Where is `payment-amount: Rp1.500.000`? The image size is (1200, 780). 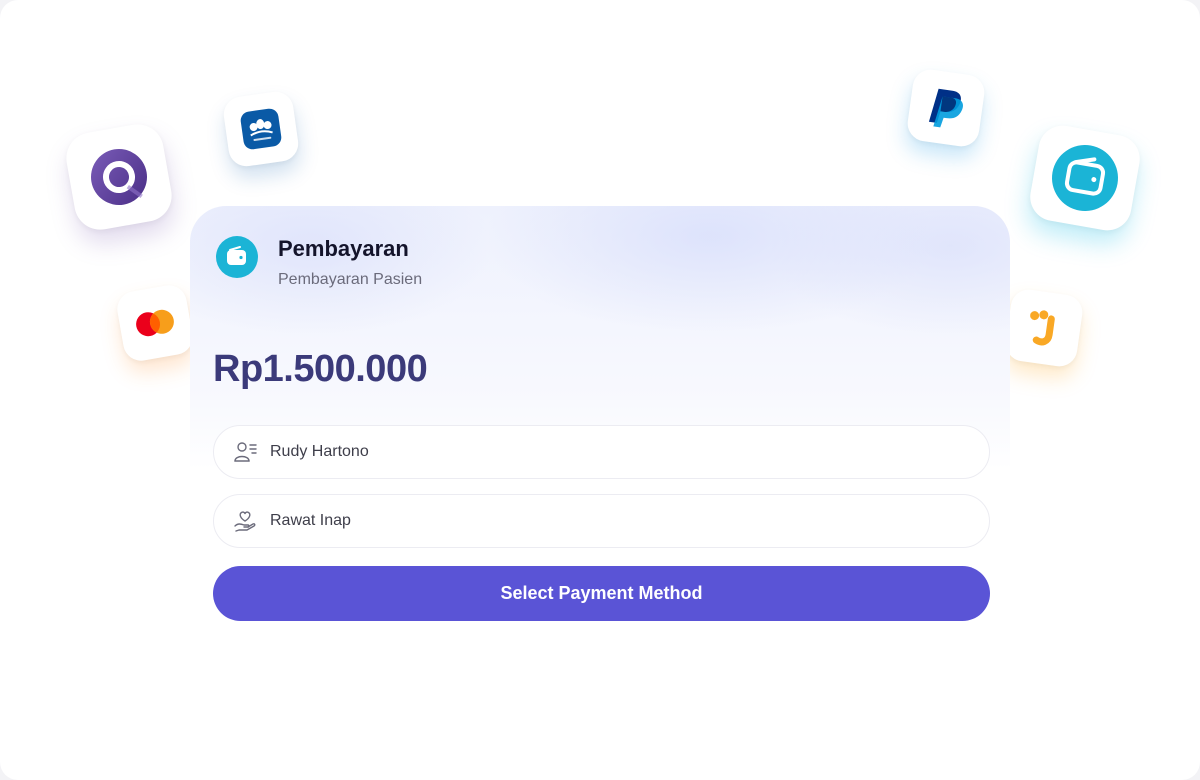
payment-amount: Rp1.500.000 is located at coordinates (320, 369).